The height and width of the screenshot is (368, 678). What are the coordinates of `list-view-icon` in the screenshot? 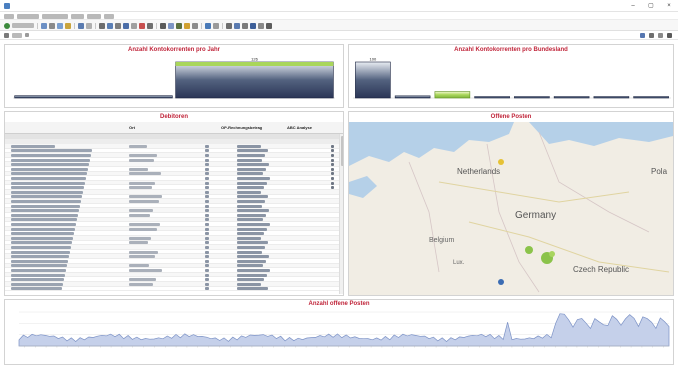 It's located at (651, 35).